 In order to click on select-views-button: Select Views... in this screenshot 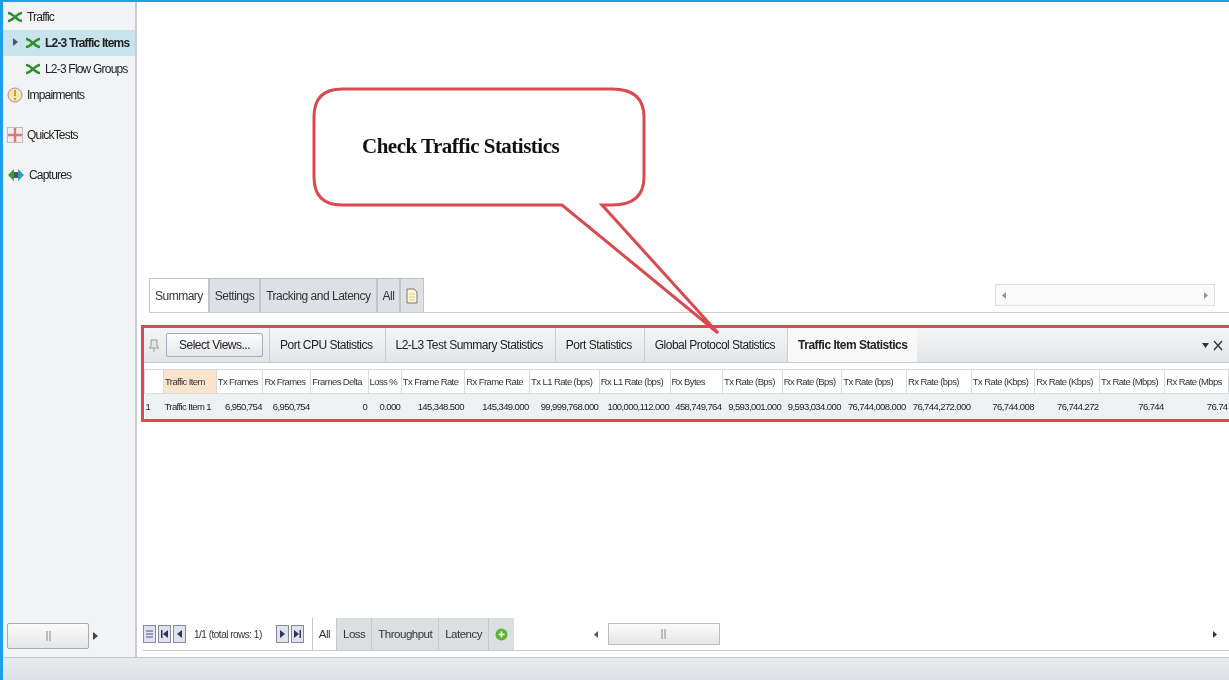, I will do `click(214, 345)`.